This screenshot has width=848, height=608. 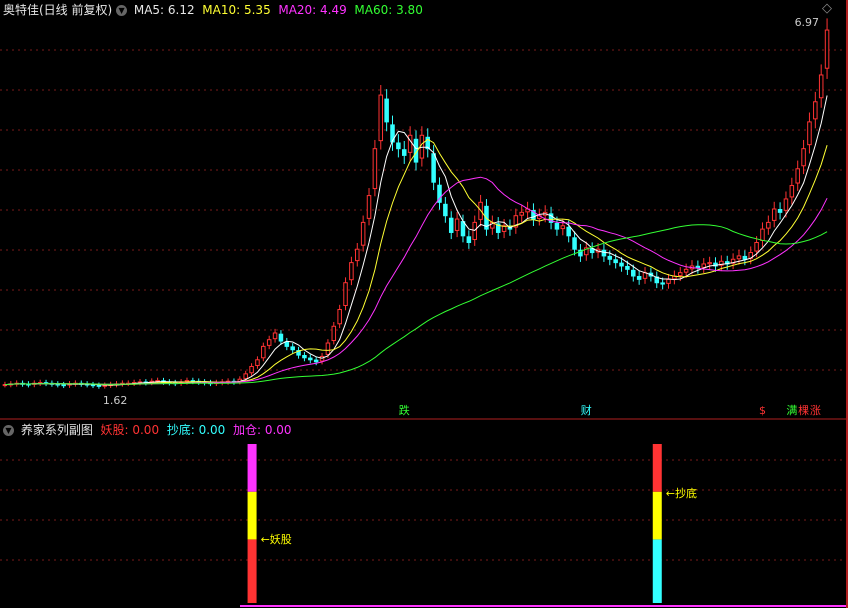 I want to click on ma10-value: 5.35, so click(x=257, y=10).